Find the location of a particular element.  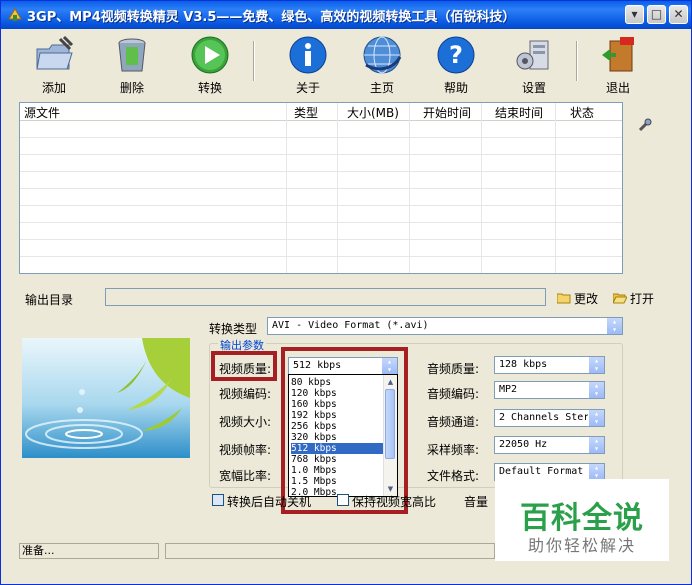

file-list-header: 源文件 类型 大小(MB) 开始时间 结束时间 状态 is located at coordinates (321, 112).